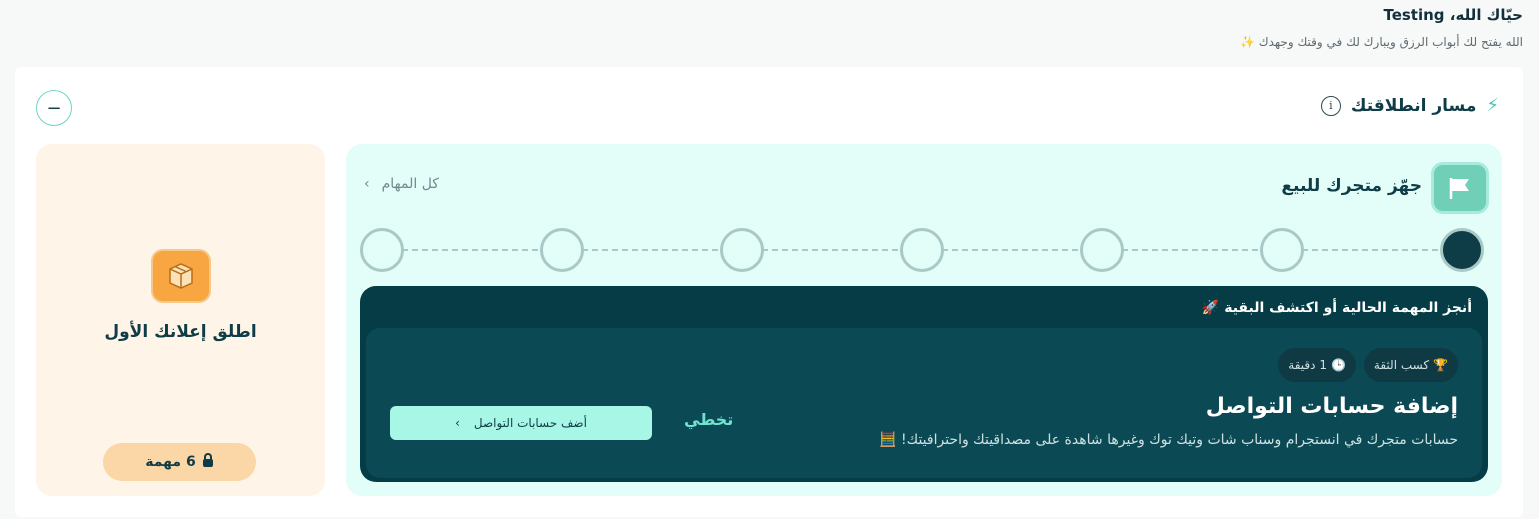 The height and width of the screenshot is (519, 1539). I want to click on task-title: إضافة حسابات التواصل, so click(1331, 406).